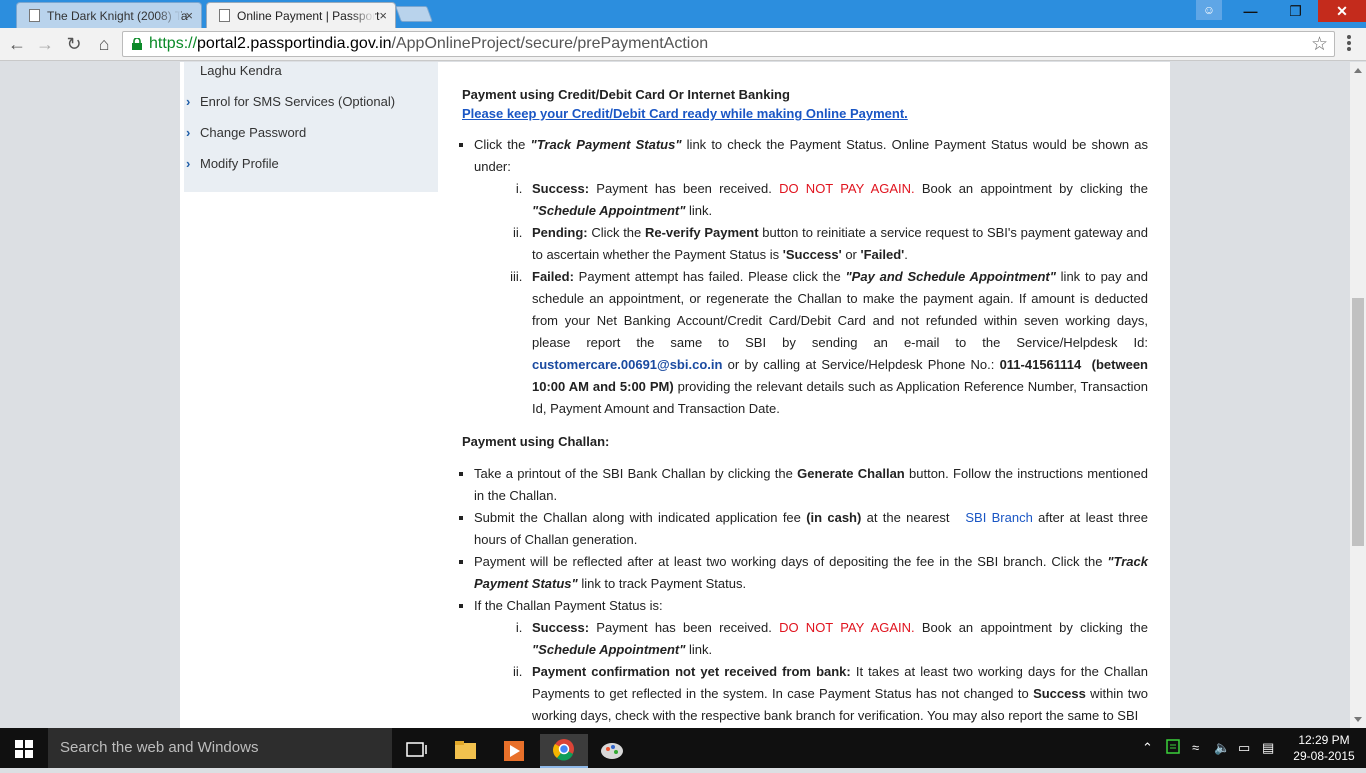 This screenshot has height=773, width=1366. What do you see at coordinates (1222, 748) in the screenshot?
I see `volume-icon: 🔈` at bounding box center [1222, 748].